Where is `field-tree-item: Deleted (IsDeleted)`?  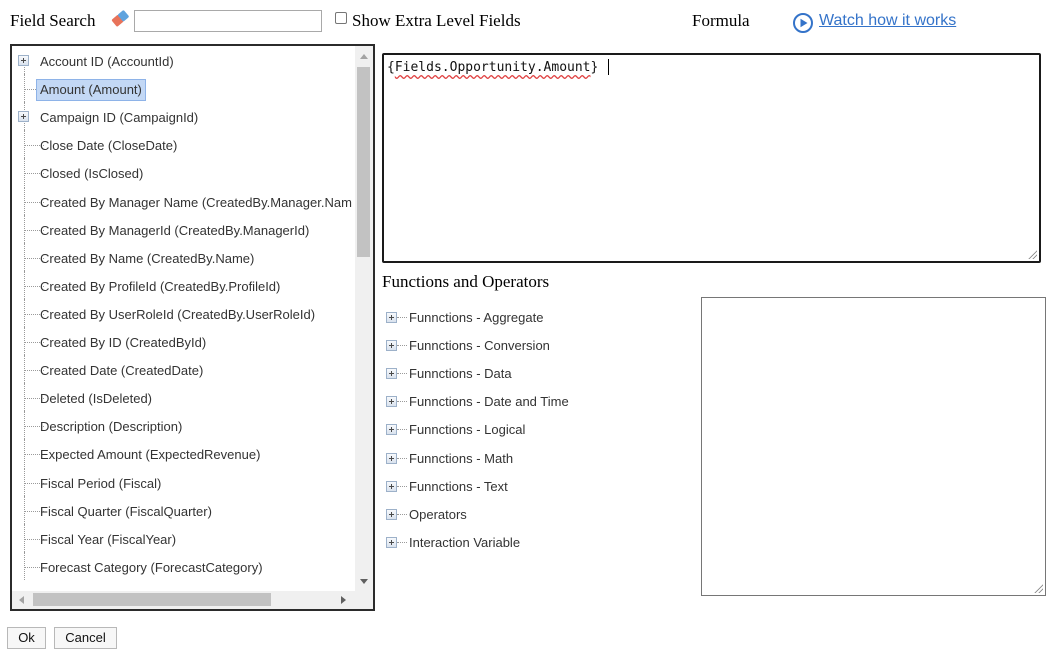
field-tree-item: Deleted (IsDeleted) is located at coordinates (184, 397).